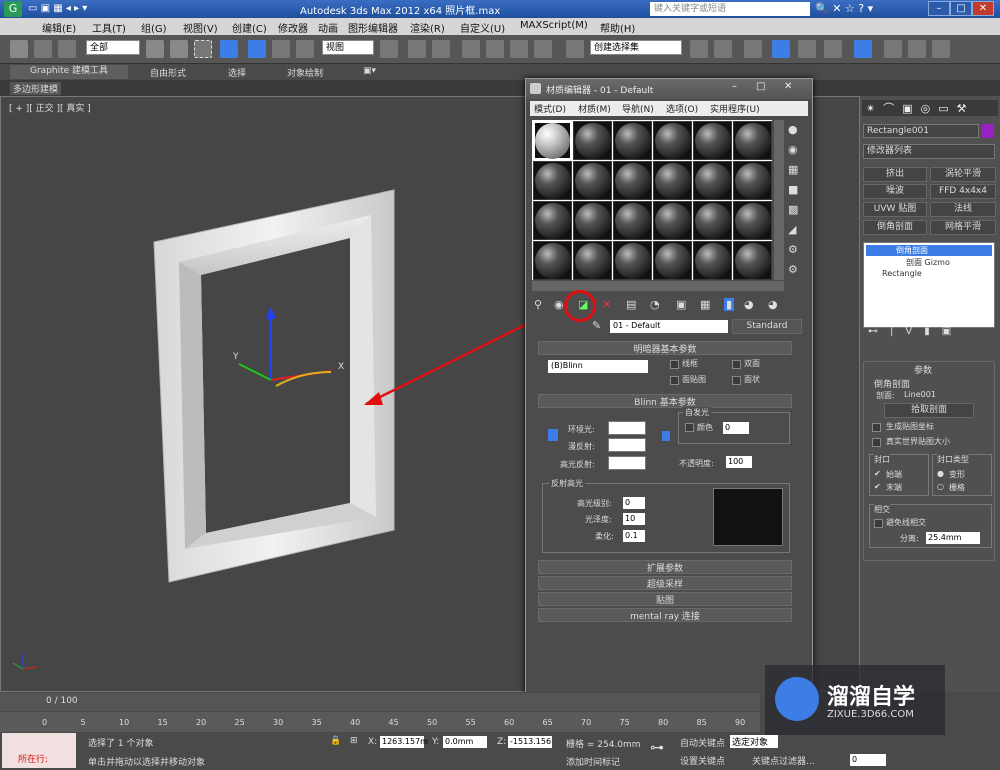  I want to click on menu-create: 创建(C), so click(249, 27).